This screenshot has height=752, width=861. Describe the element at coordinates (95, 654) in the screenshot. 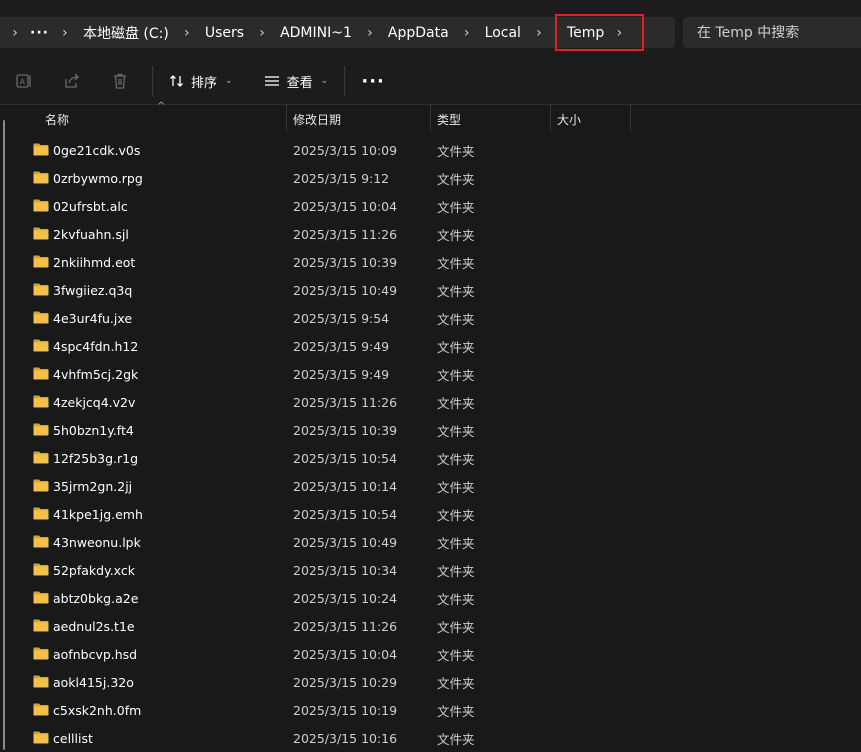

I see `file-name: aofnbcvp.hsd` at that location.